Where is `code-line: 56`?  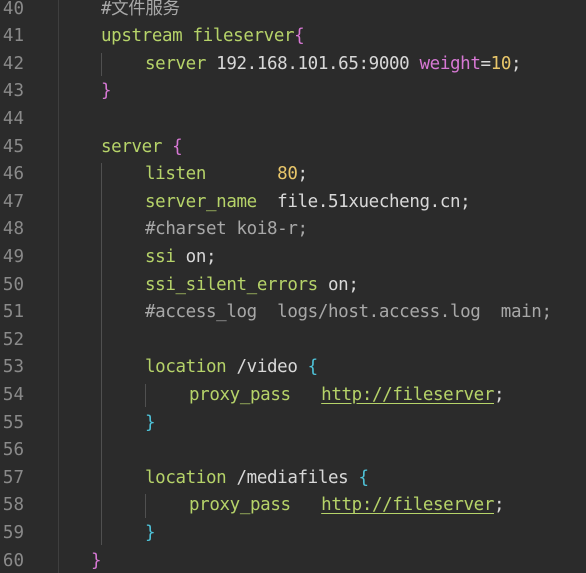
code-line: 56 is located at coordinates (293, 451).